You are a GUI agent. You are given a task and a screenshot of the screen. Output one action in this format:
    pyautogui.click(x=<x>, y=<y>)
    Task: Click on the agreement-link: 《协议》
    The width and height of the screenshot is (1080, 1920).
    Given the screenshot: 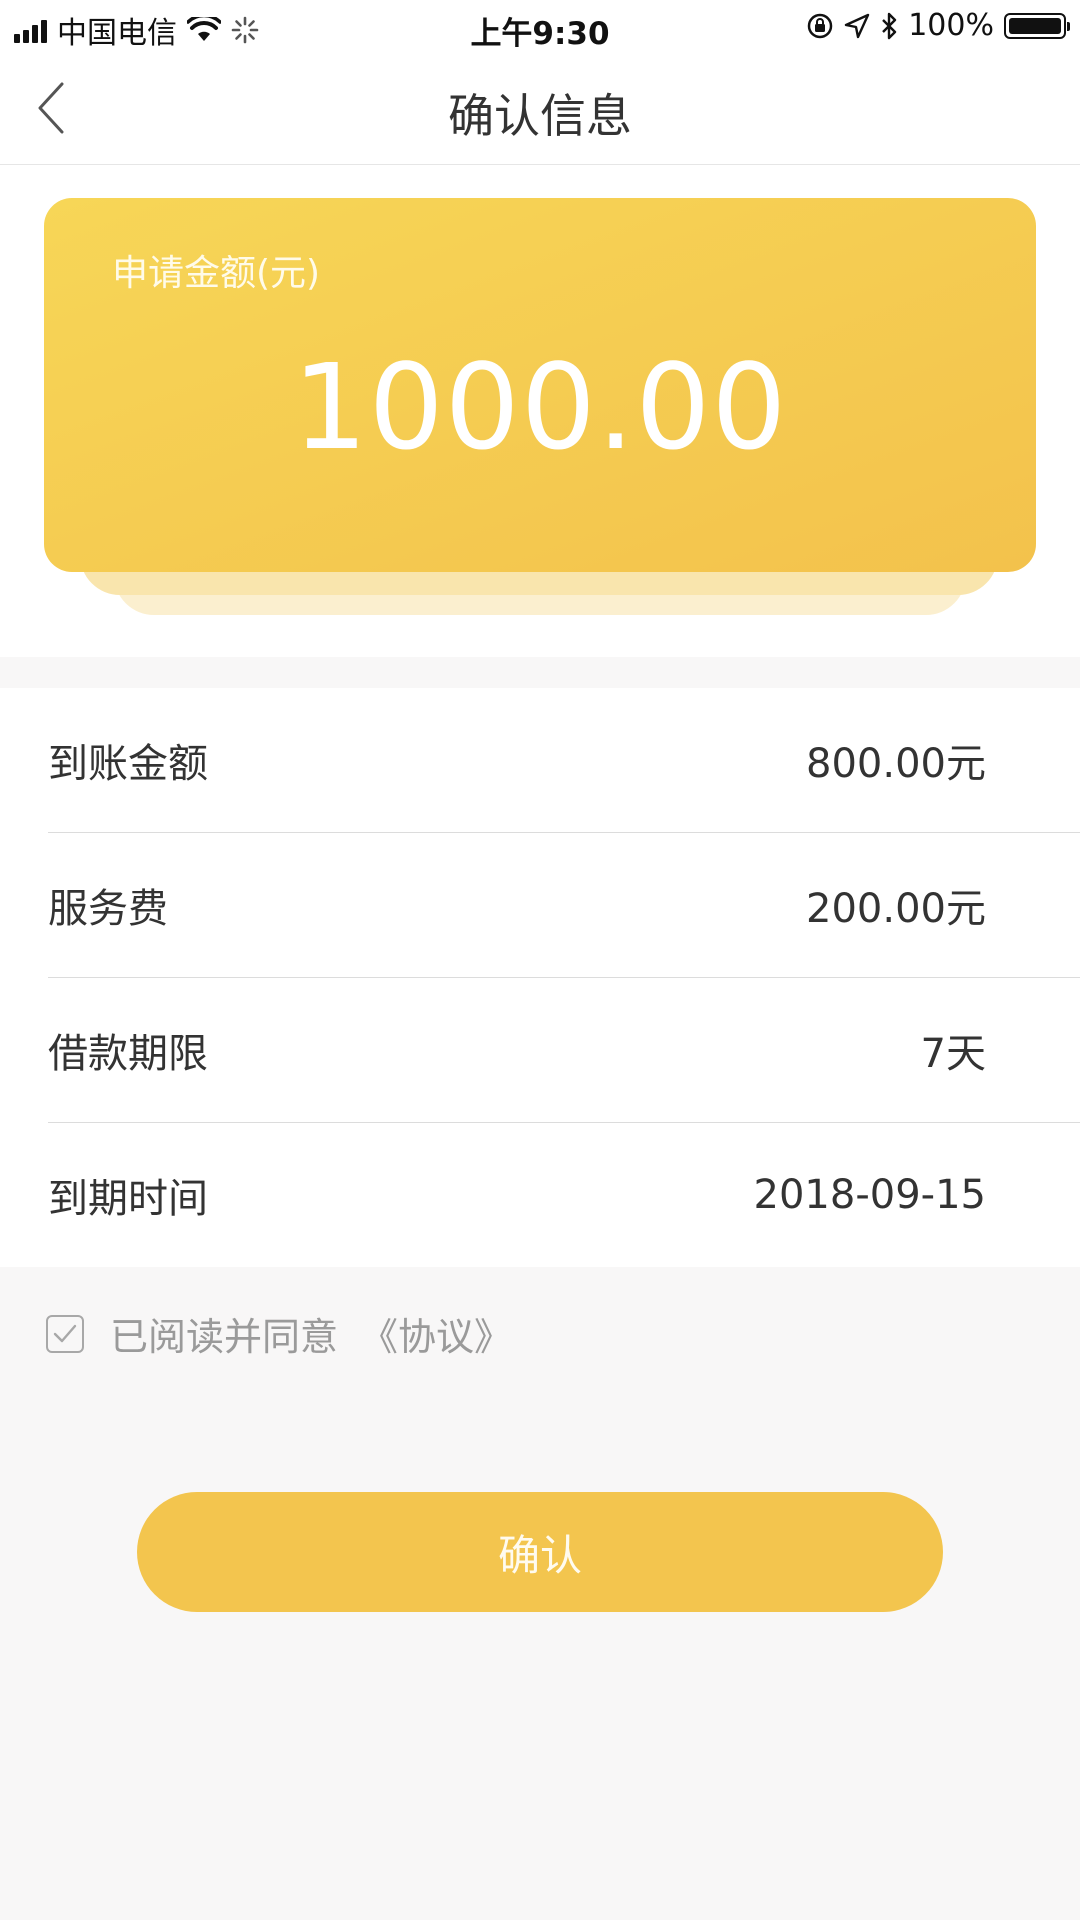 What is the action you would take?
    pyautogui.click(x=436, y=1333)
    